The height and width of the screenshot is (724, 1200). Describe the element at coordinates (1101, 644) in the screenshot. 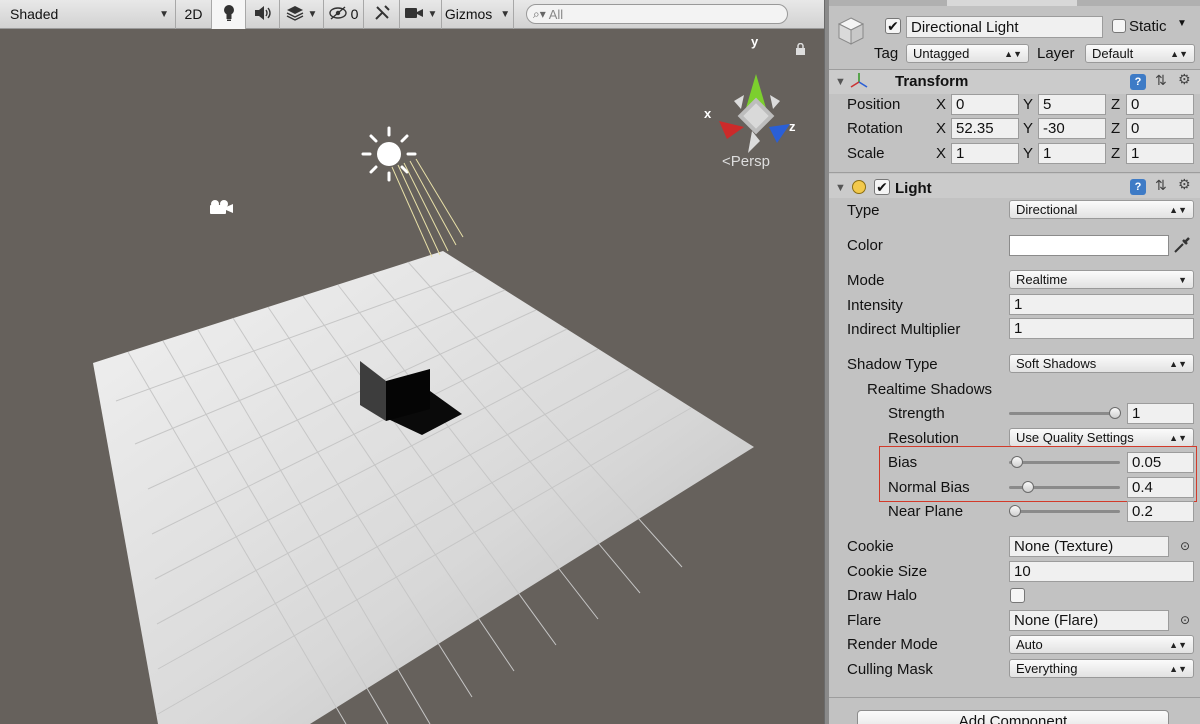

I see `render-mode-dropdown: Auto ▲▼` at that location.